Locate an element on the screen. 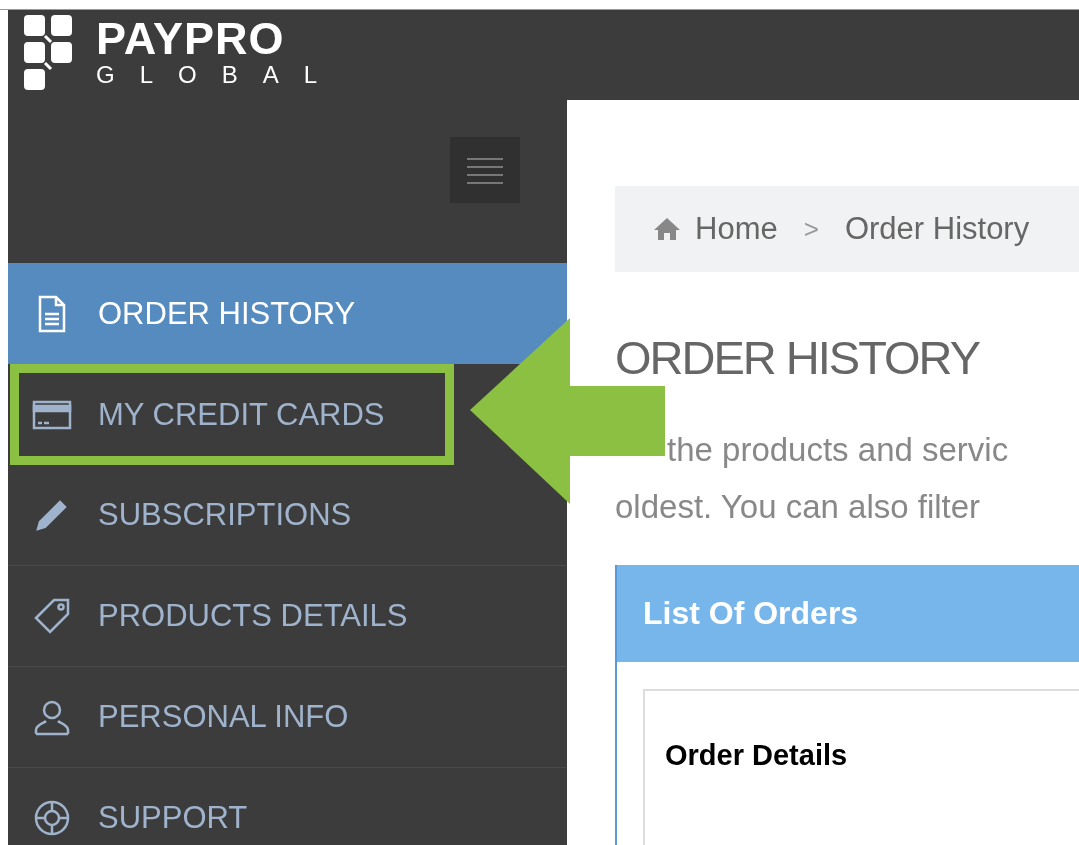 This screenshot has width=1079, height=845. logo-tagline: GLOBAL is located at coordinates (219, 74).